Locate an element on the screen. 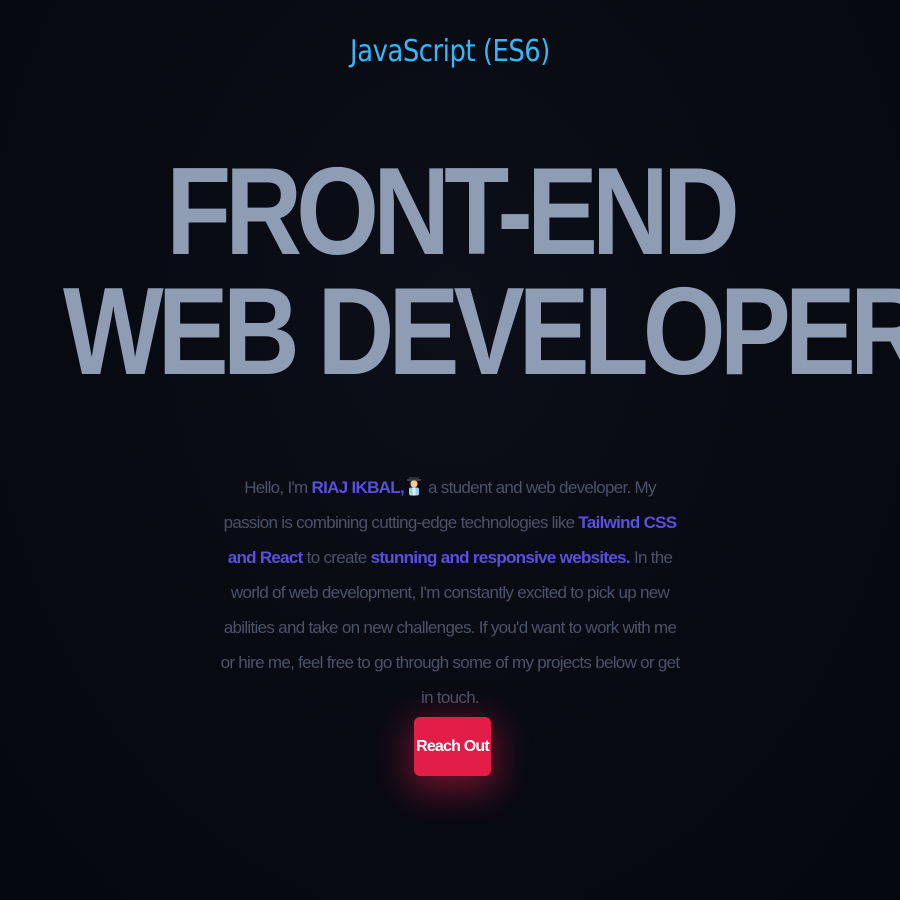 Image resolution: width=900 pixels, height=900 pixels. author-name: RIAJ IKBAL, is located at coordinates (358, 487).